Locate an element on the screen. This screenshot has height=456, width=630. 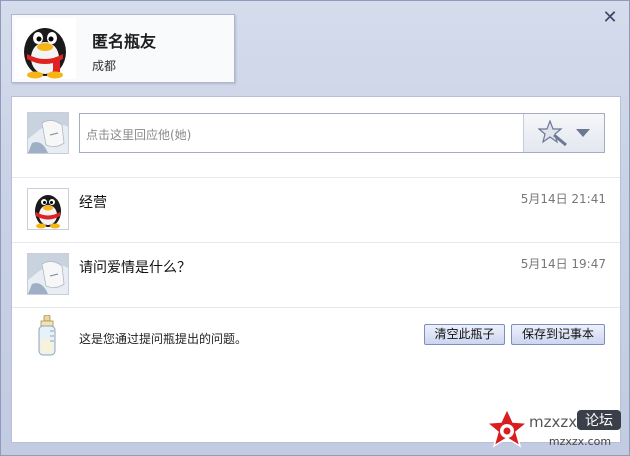
profile-card: 匿名瓶友 成都 is located at coordinates (123, 48).